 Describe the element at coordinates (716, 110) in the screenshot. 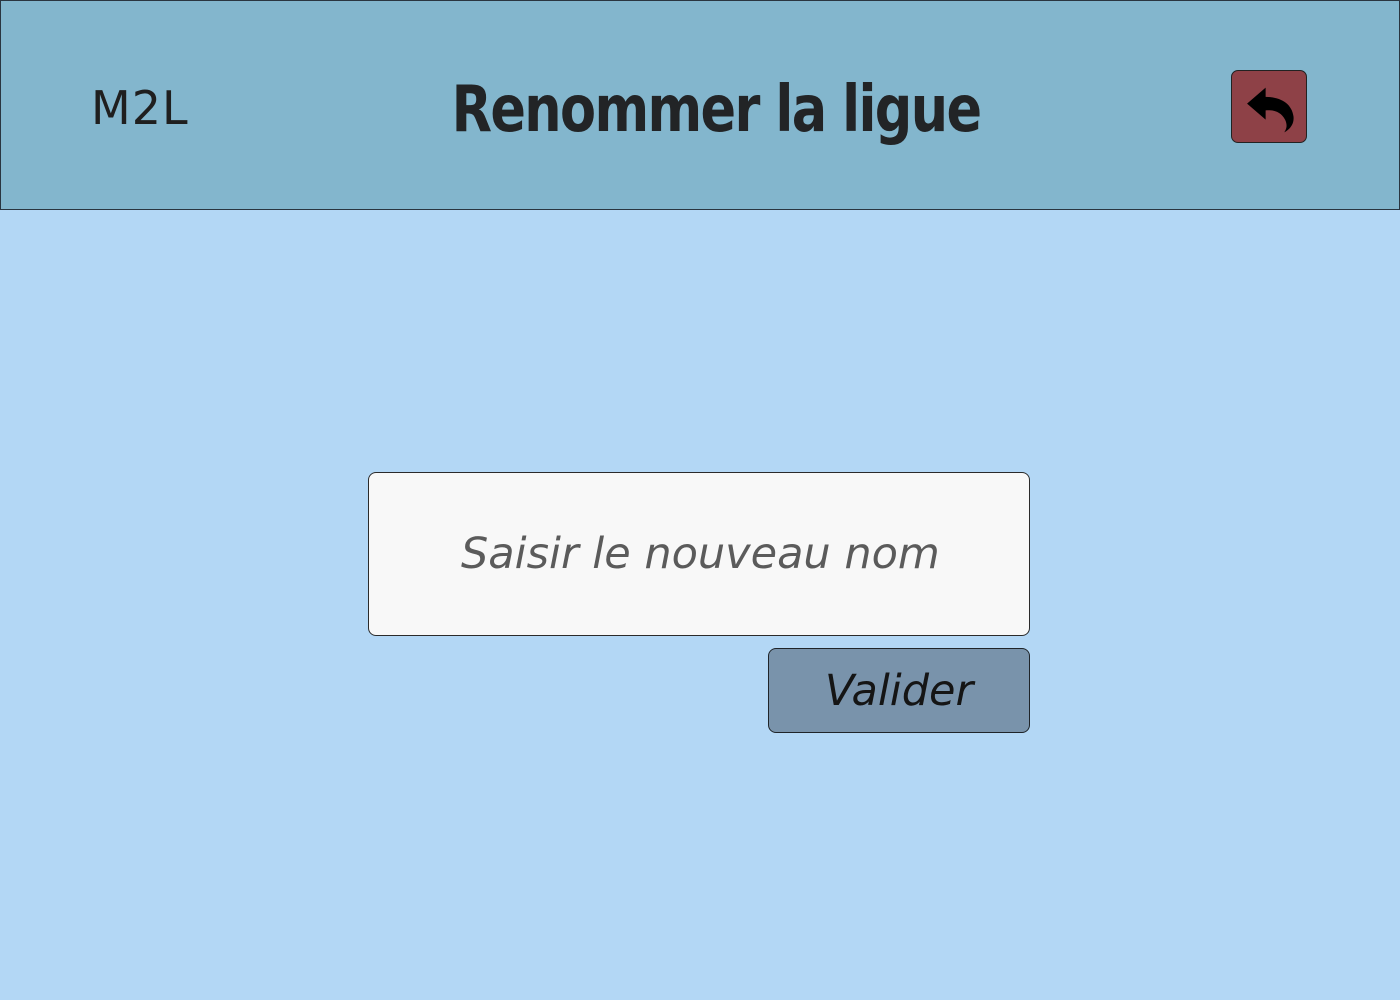

I see `page-title: Renommer la ligue` at that location.